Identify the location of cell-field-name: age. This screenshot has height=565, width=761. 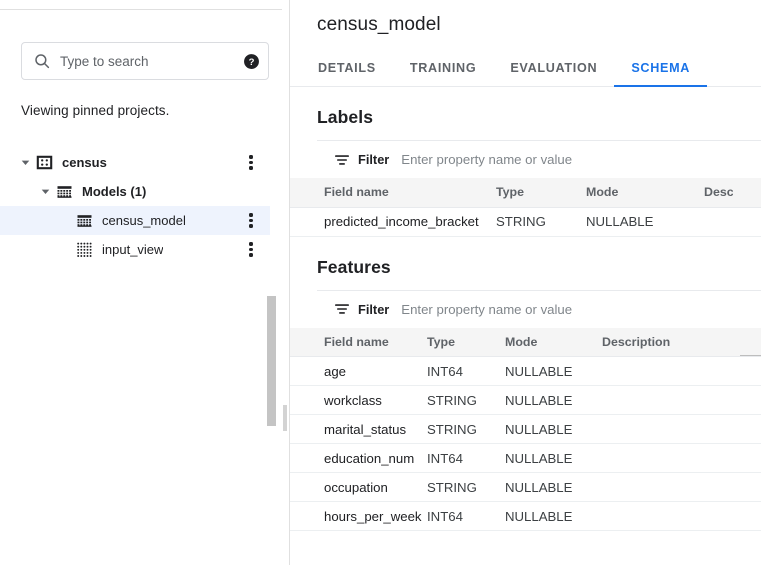
(358, 371).